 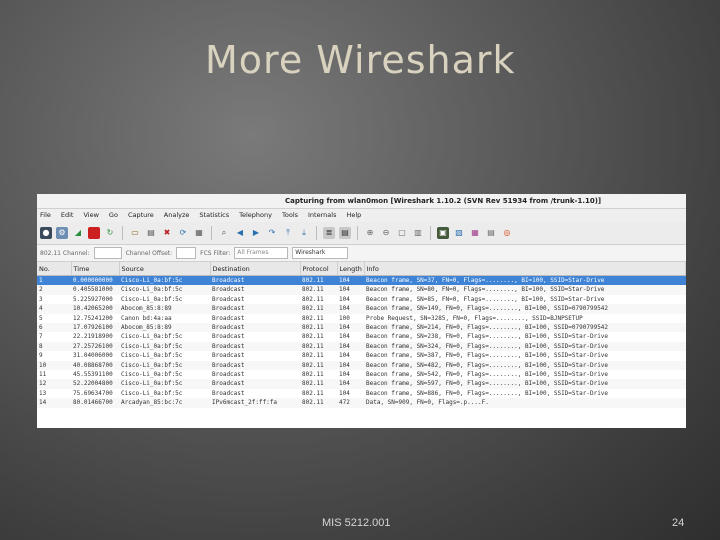 I want to click on slide-title: More Wireshark, so click(x=360, y=60).